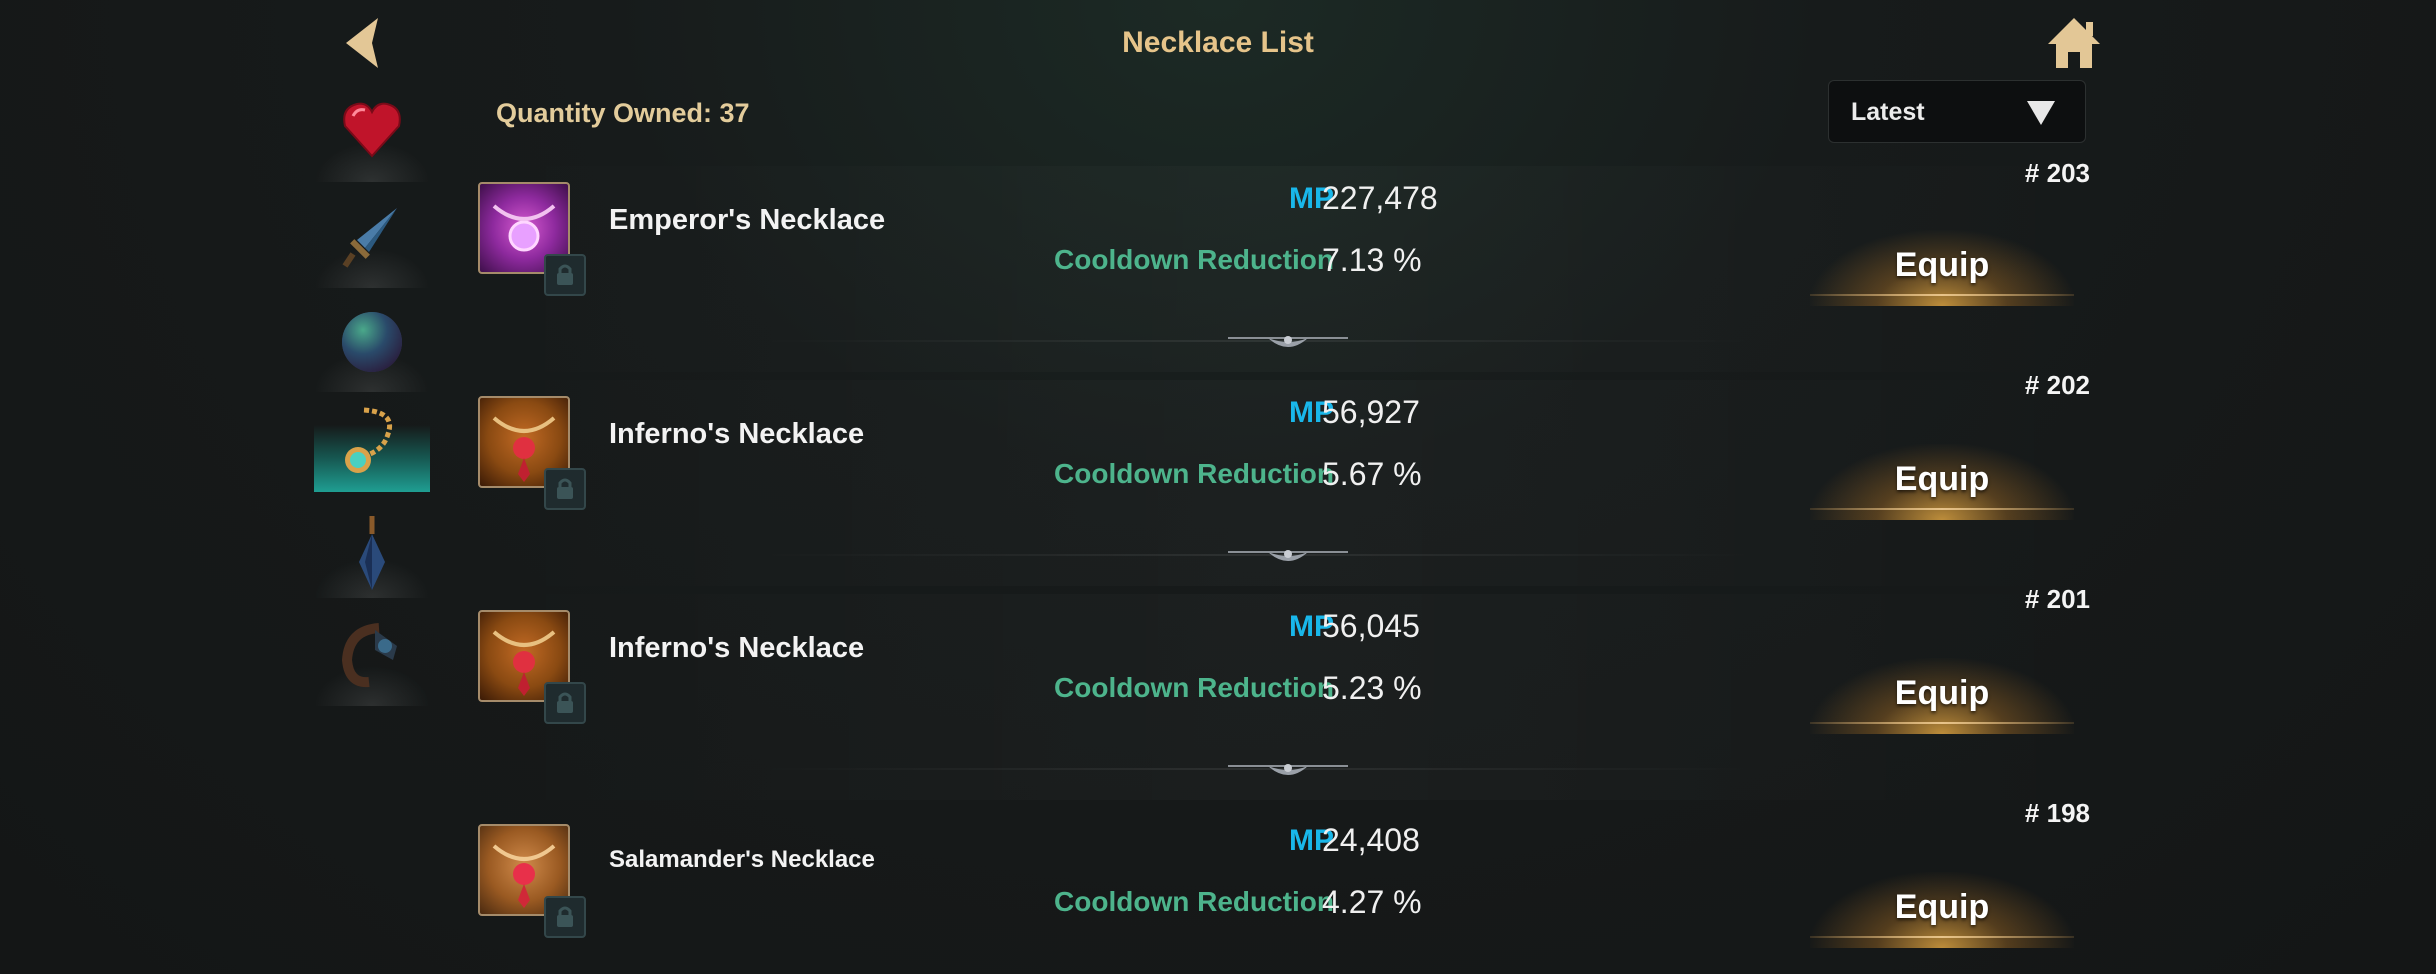  What do you see at coordinates (1371, 412) in the screenshot?
I see `mp-value: 56,927` at bounding box center [1371, 412].